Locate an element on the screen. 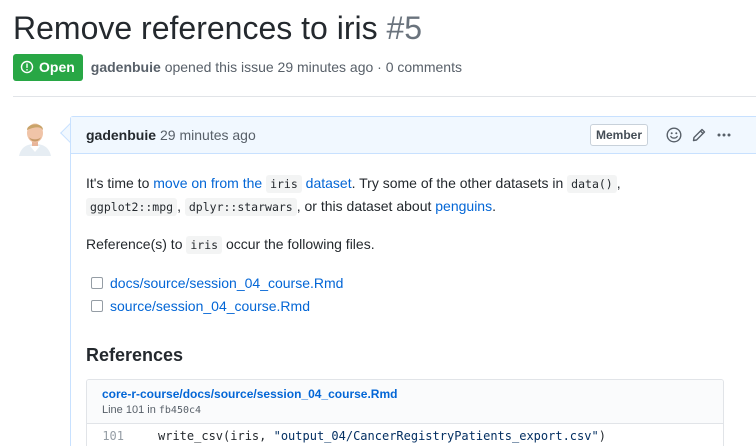 The width and height of the screenshot is (756, 446). move-on-link-text: move on from the is located at coordinates (208, 183).